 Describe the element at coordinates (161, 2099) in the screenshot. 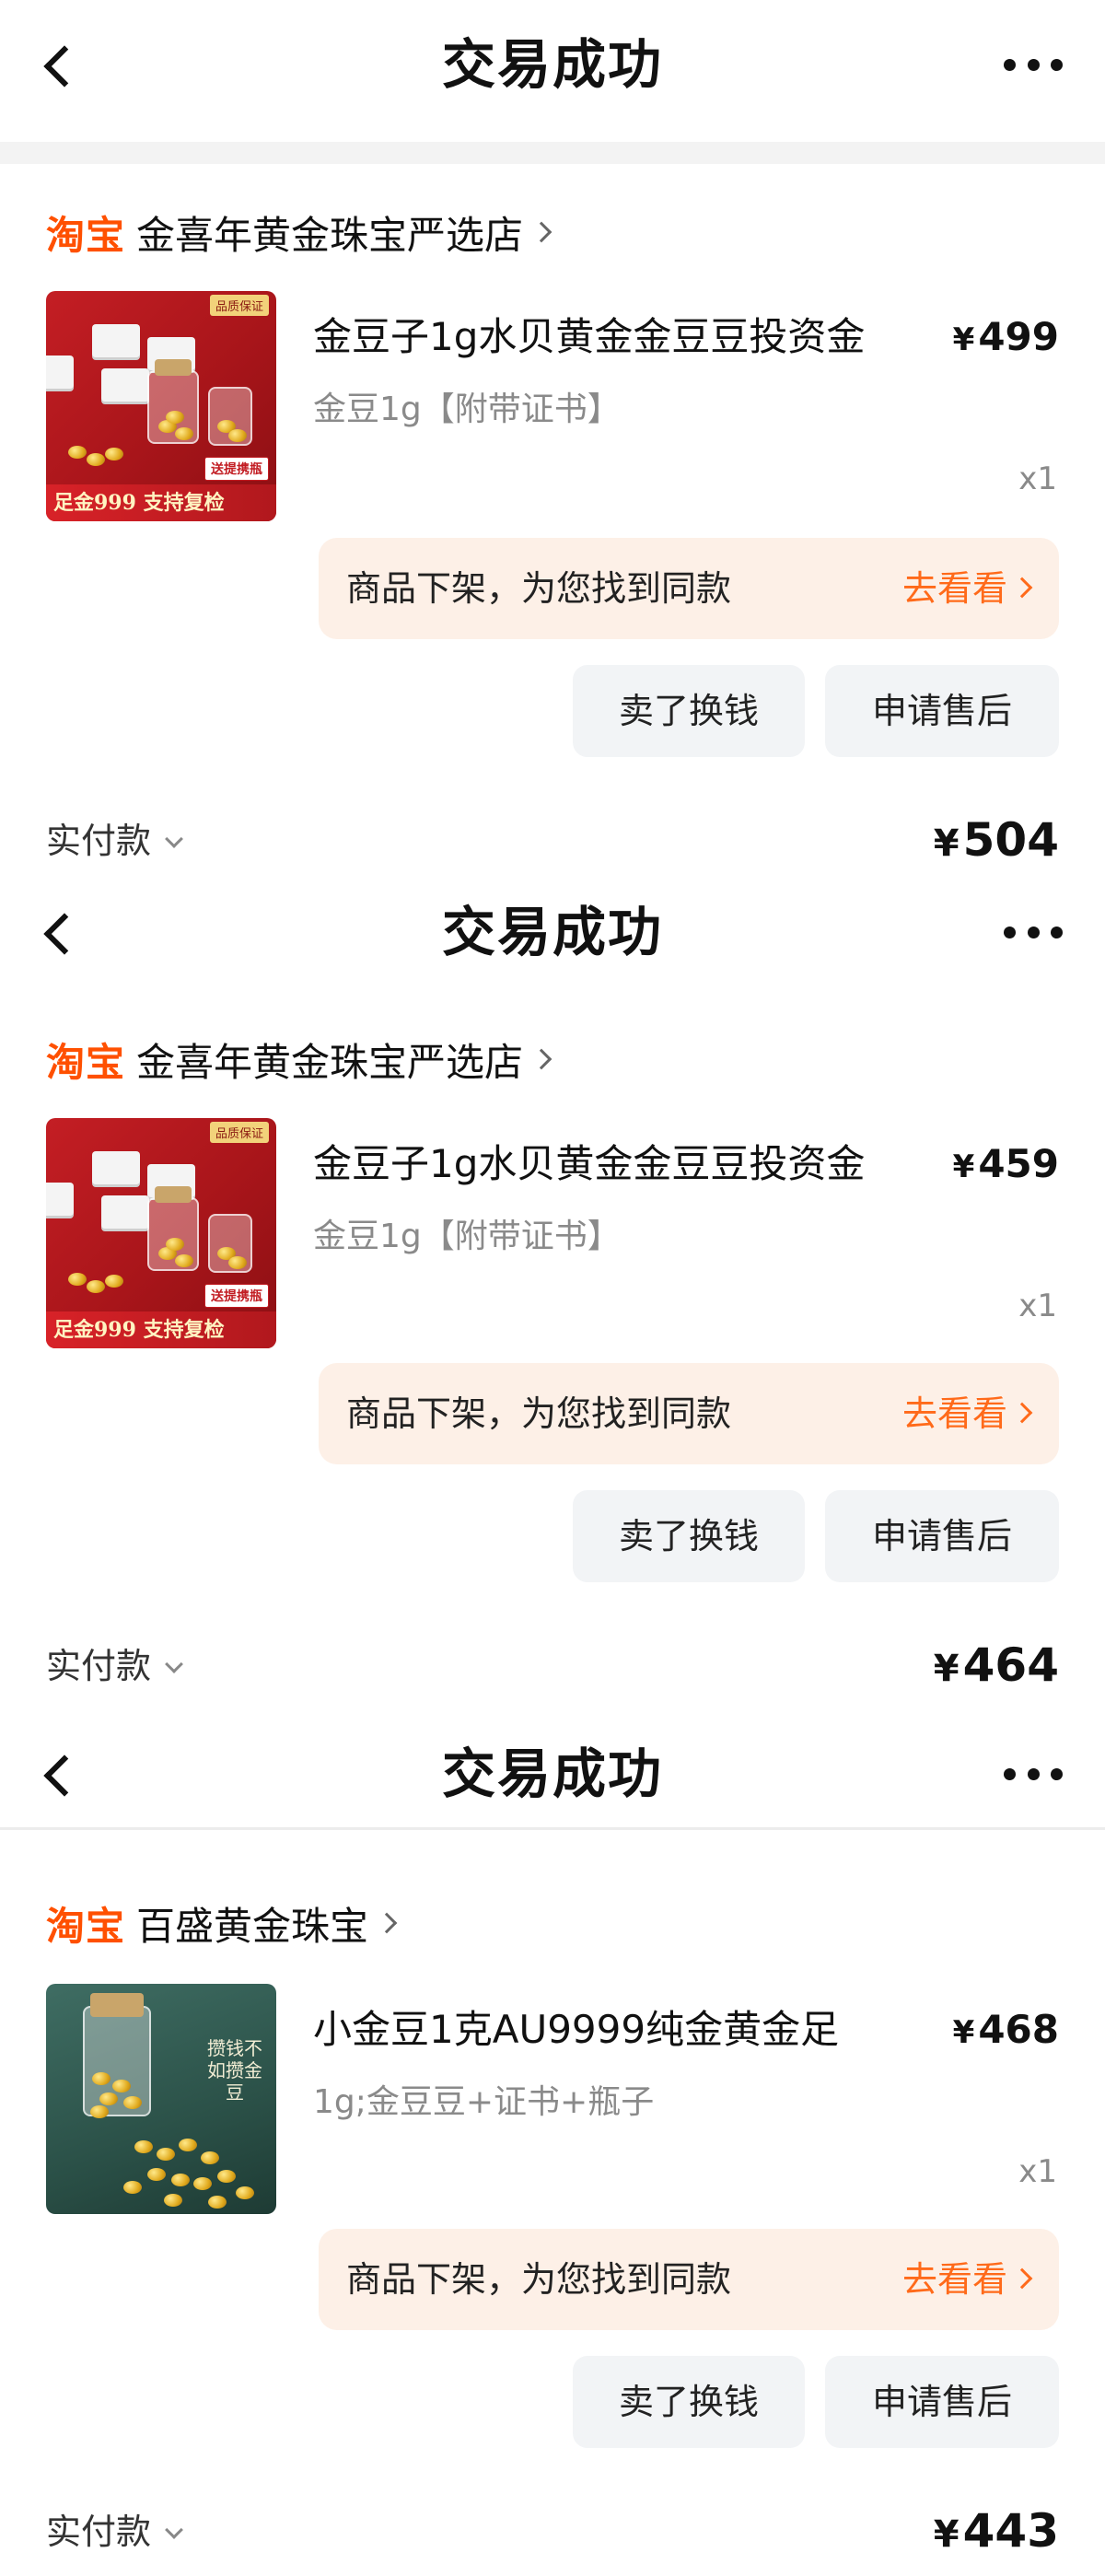

I see `product-image: 攒钱不如攒金豆` at that location.